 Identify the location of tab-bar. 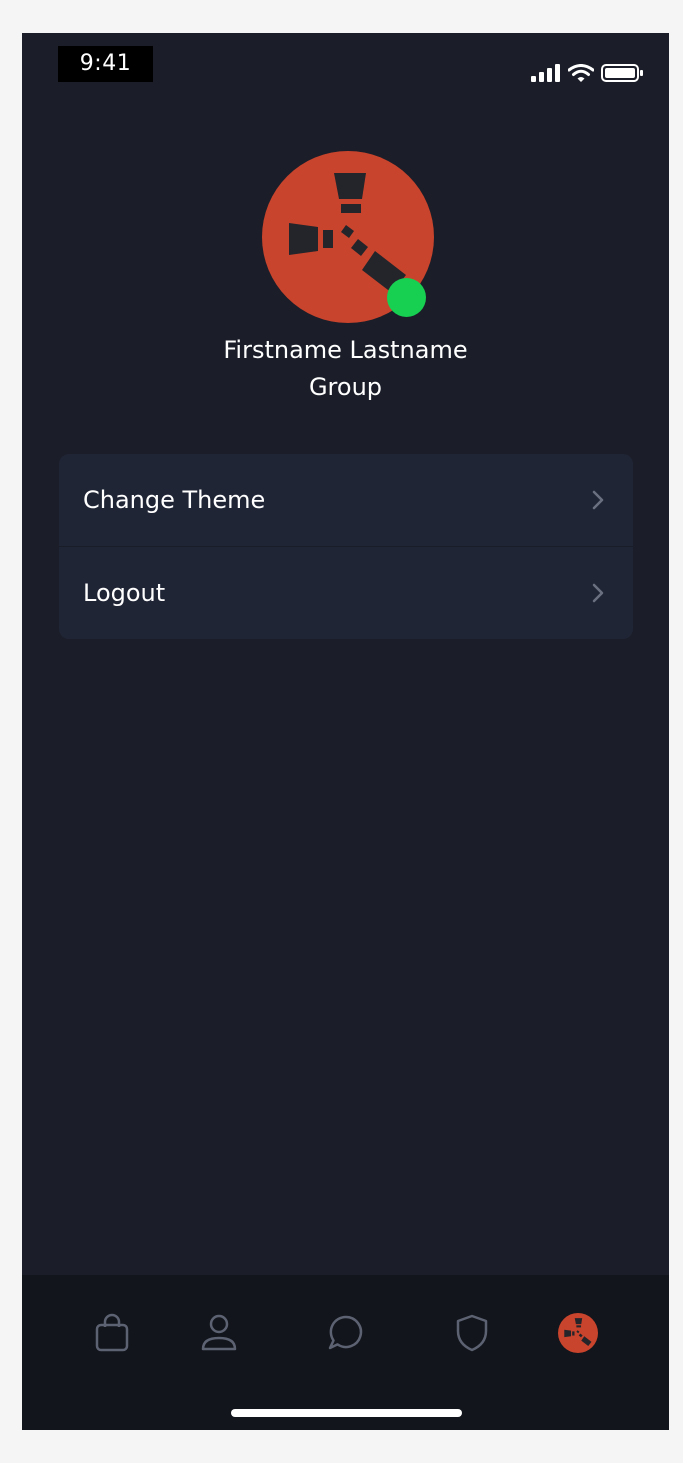
(345, 1352).